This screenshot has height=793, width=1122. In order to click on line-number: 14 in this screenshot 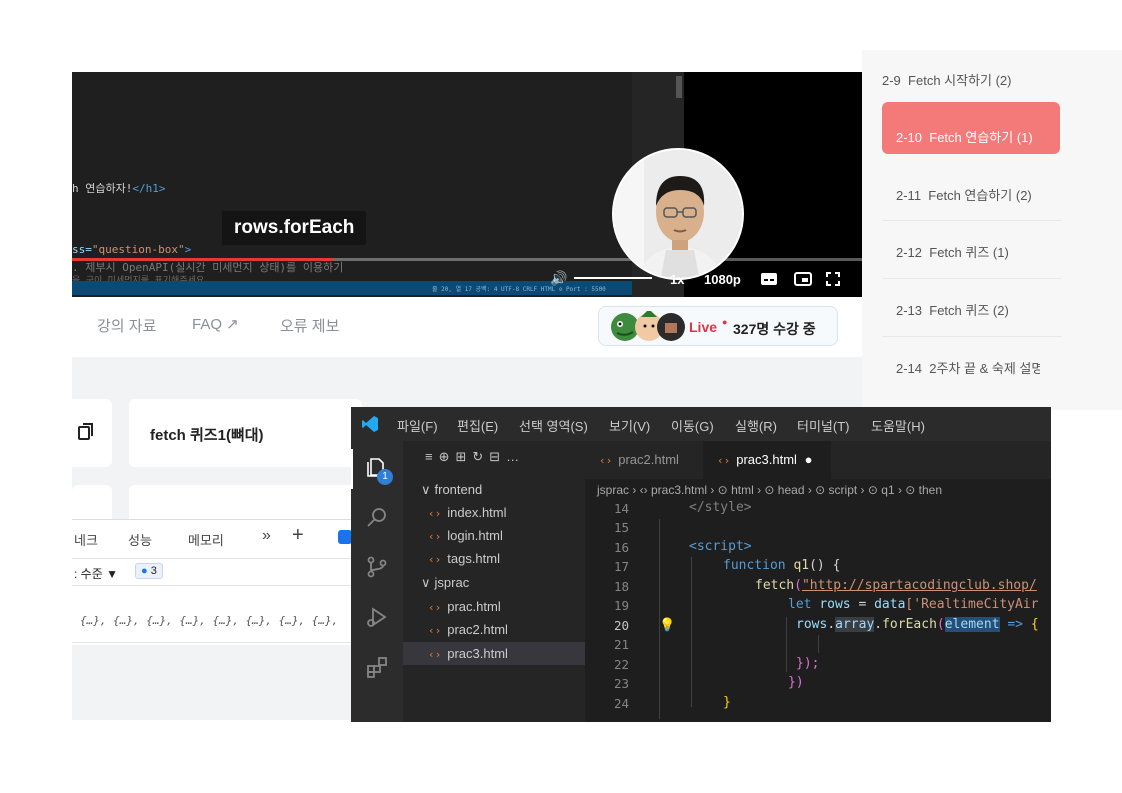, I will do `click(621, 508)`.